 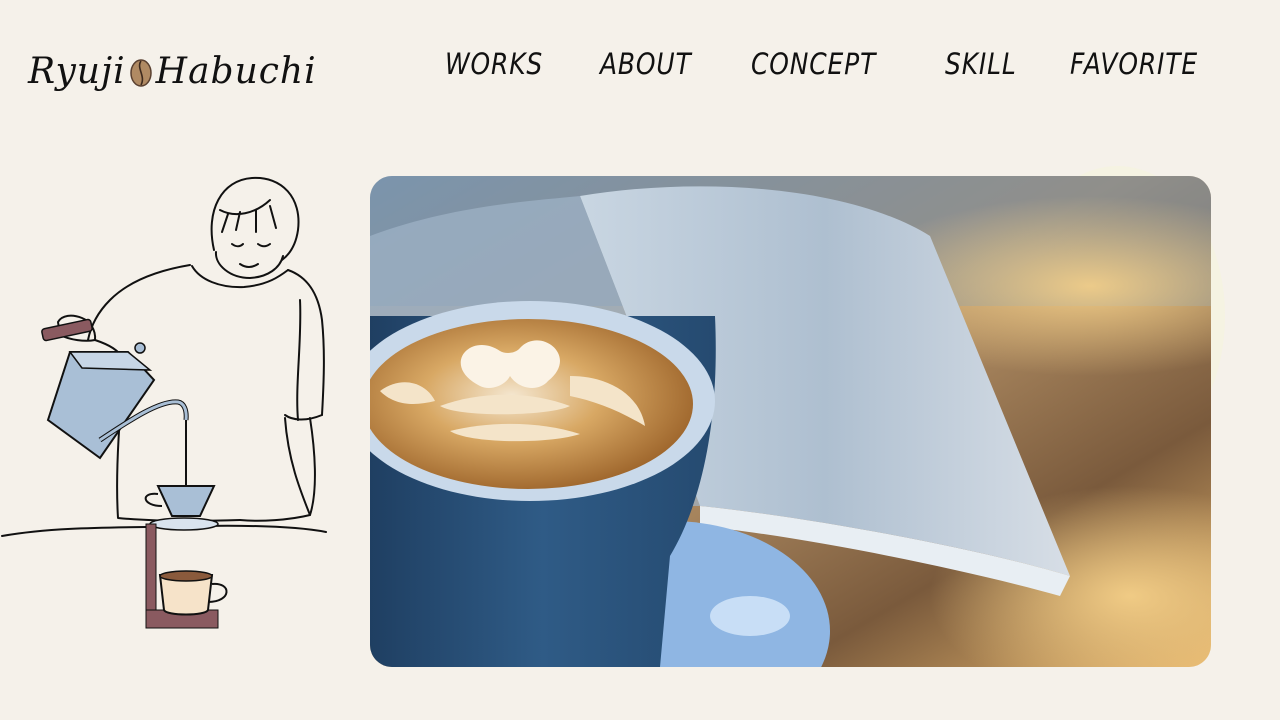 I want to click on nav-favorite: FAVORITE, so click(x=1134, y=64).